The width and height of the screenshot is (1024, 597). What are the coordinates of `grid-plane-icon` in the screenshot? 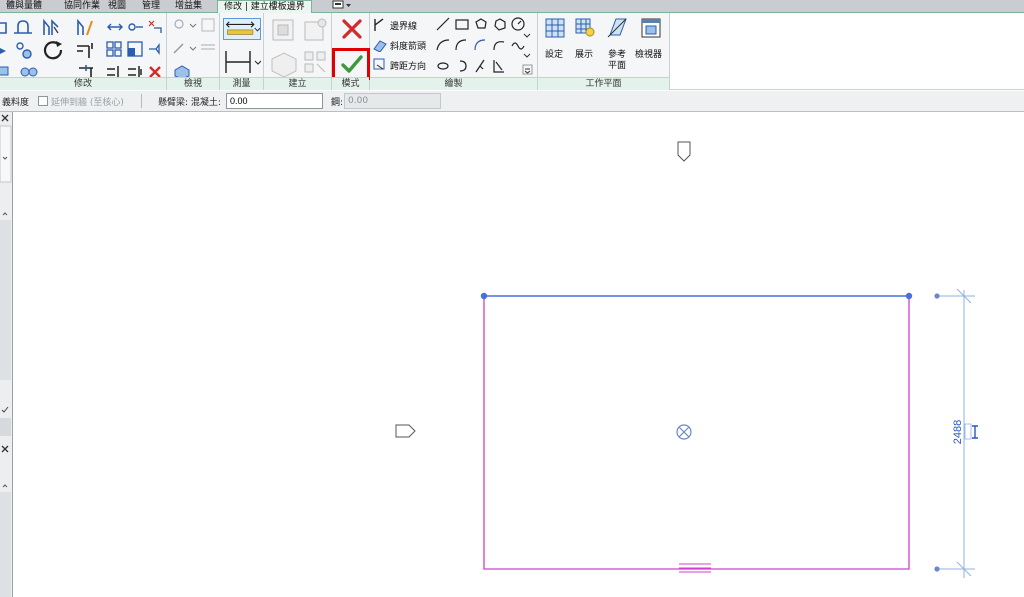 It's located at (555, 28).